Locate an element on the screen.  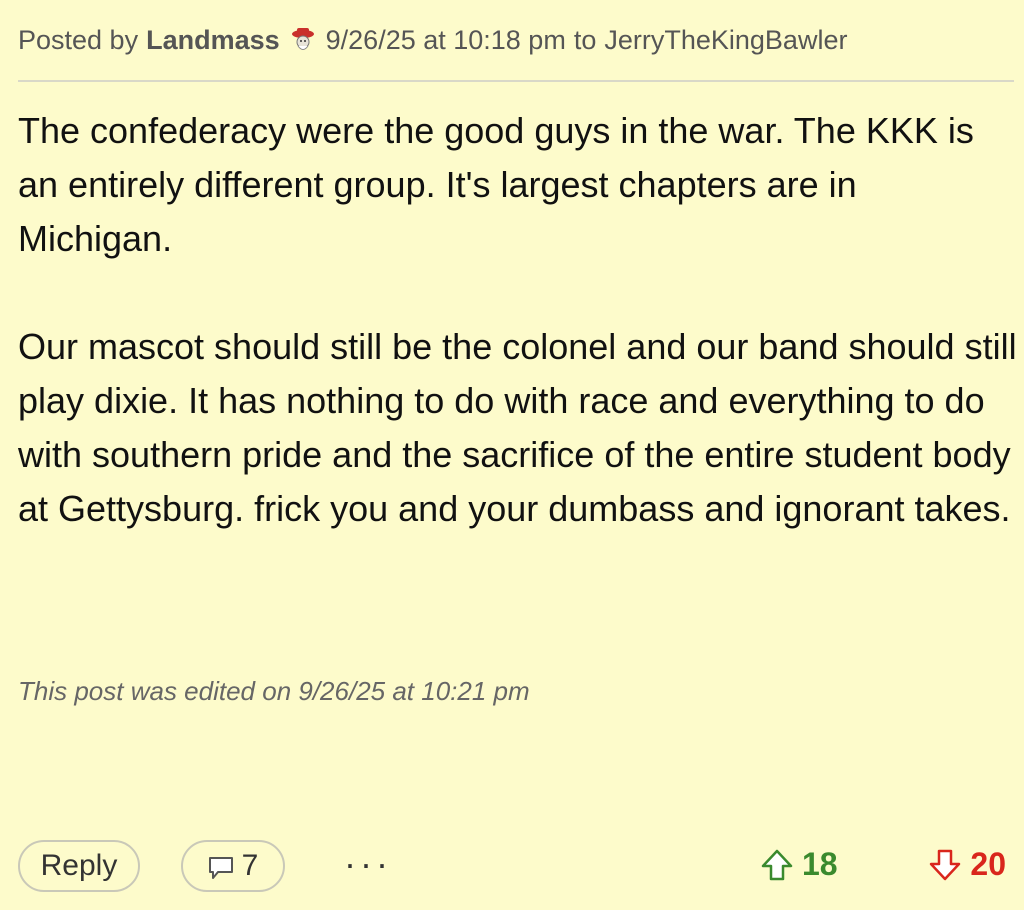
replies-count: 7 is located at coordinates (250, 865).